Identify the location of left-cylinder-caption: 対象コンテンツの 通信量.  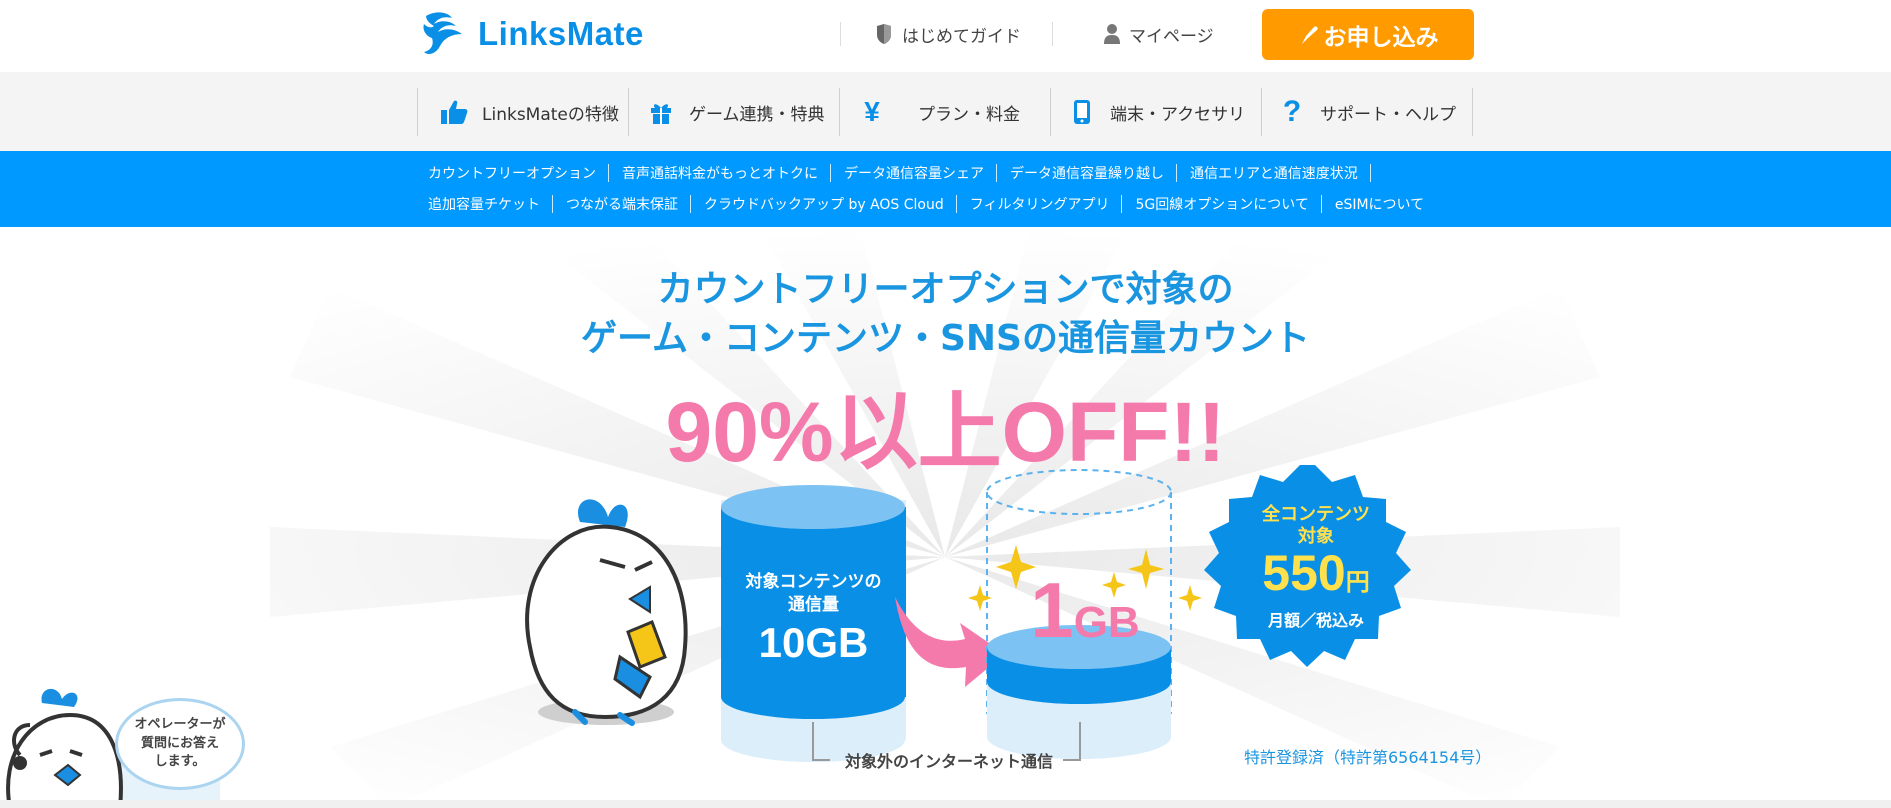
(813, 594).